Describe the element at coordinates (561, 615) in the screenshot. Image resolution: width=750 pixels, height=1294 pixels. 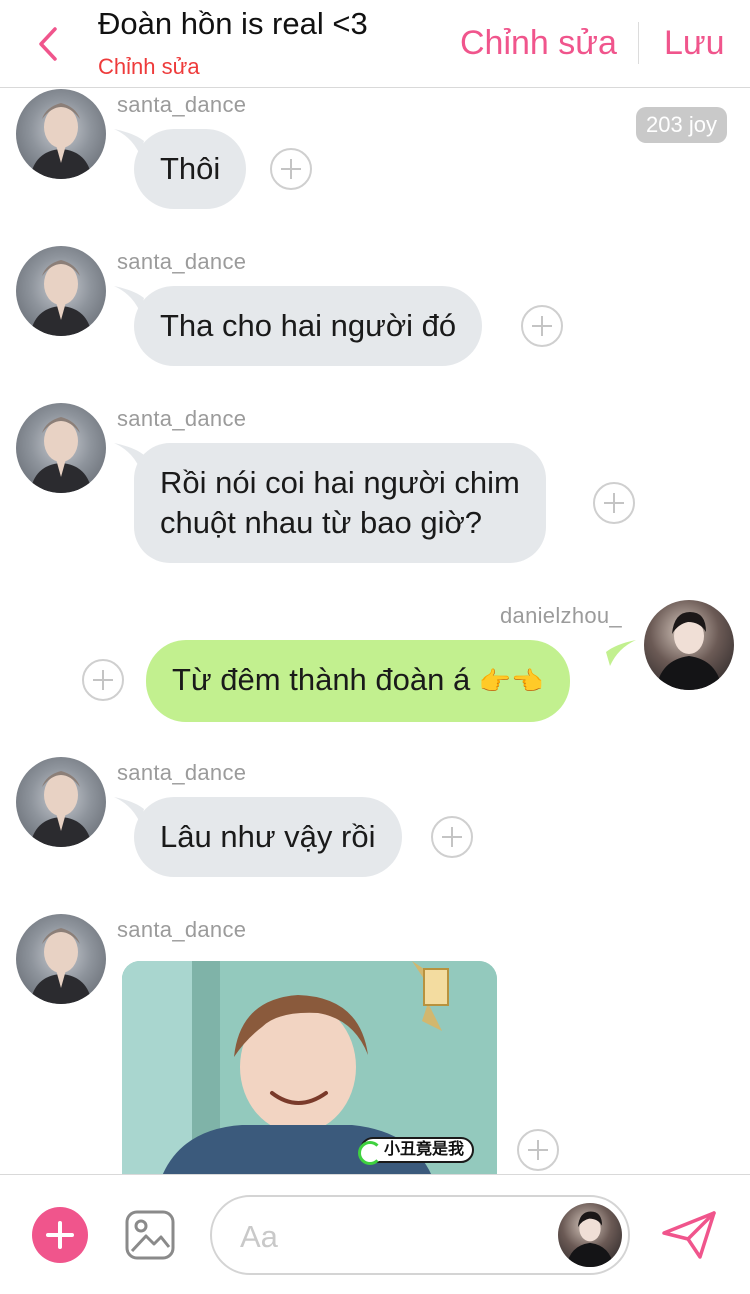
I see `message-username: danielzhou_` at that location.